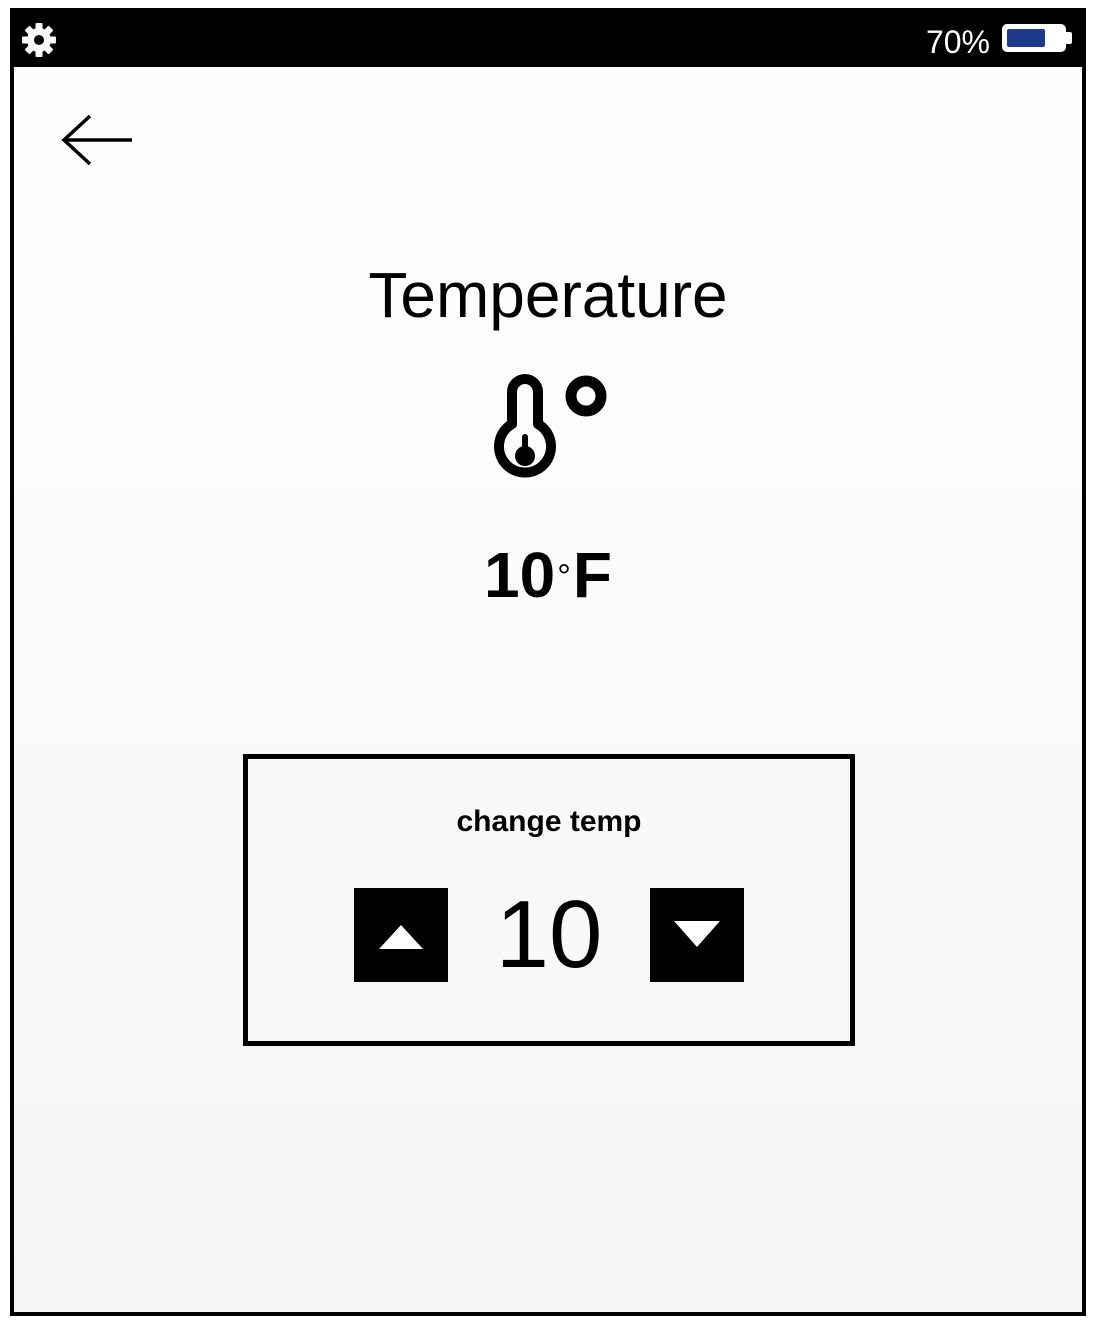 This screenshot has height=1330, width=1098. I want to click on battery-level-fill, so click(1026, 38).